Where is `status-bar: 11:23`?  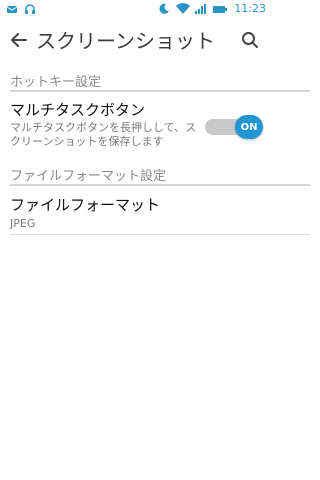 status-bar: 11:23 is located at coordinates (135, 9).